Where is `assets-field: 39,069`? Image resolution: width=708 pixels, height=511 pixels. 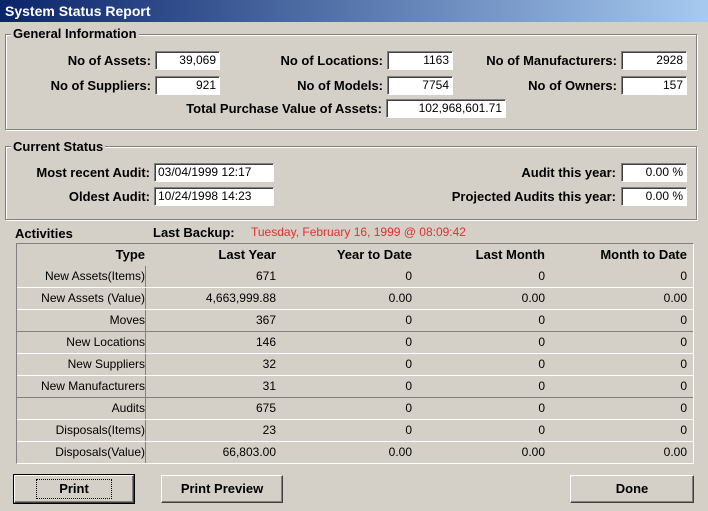 assets-field: 39,069 is located at coordinates (187, 60).